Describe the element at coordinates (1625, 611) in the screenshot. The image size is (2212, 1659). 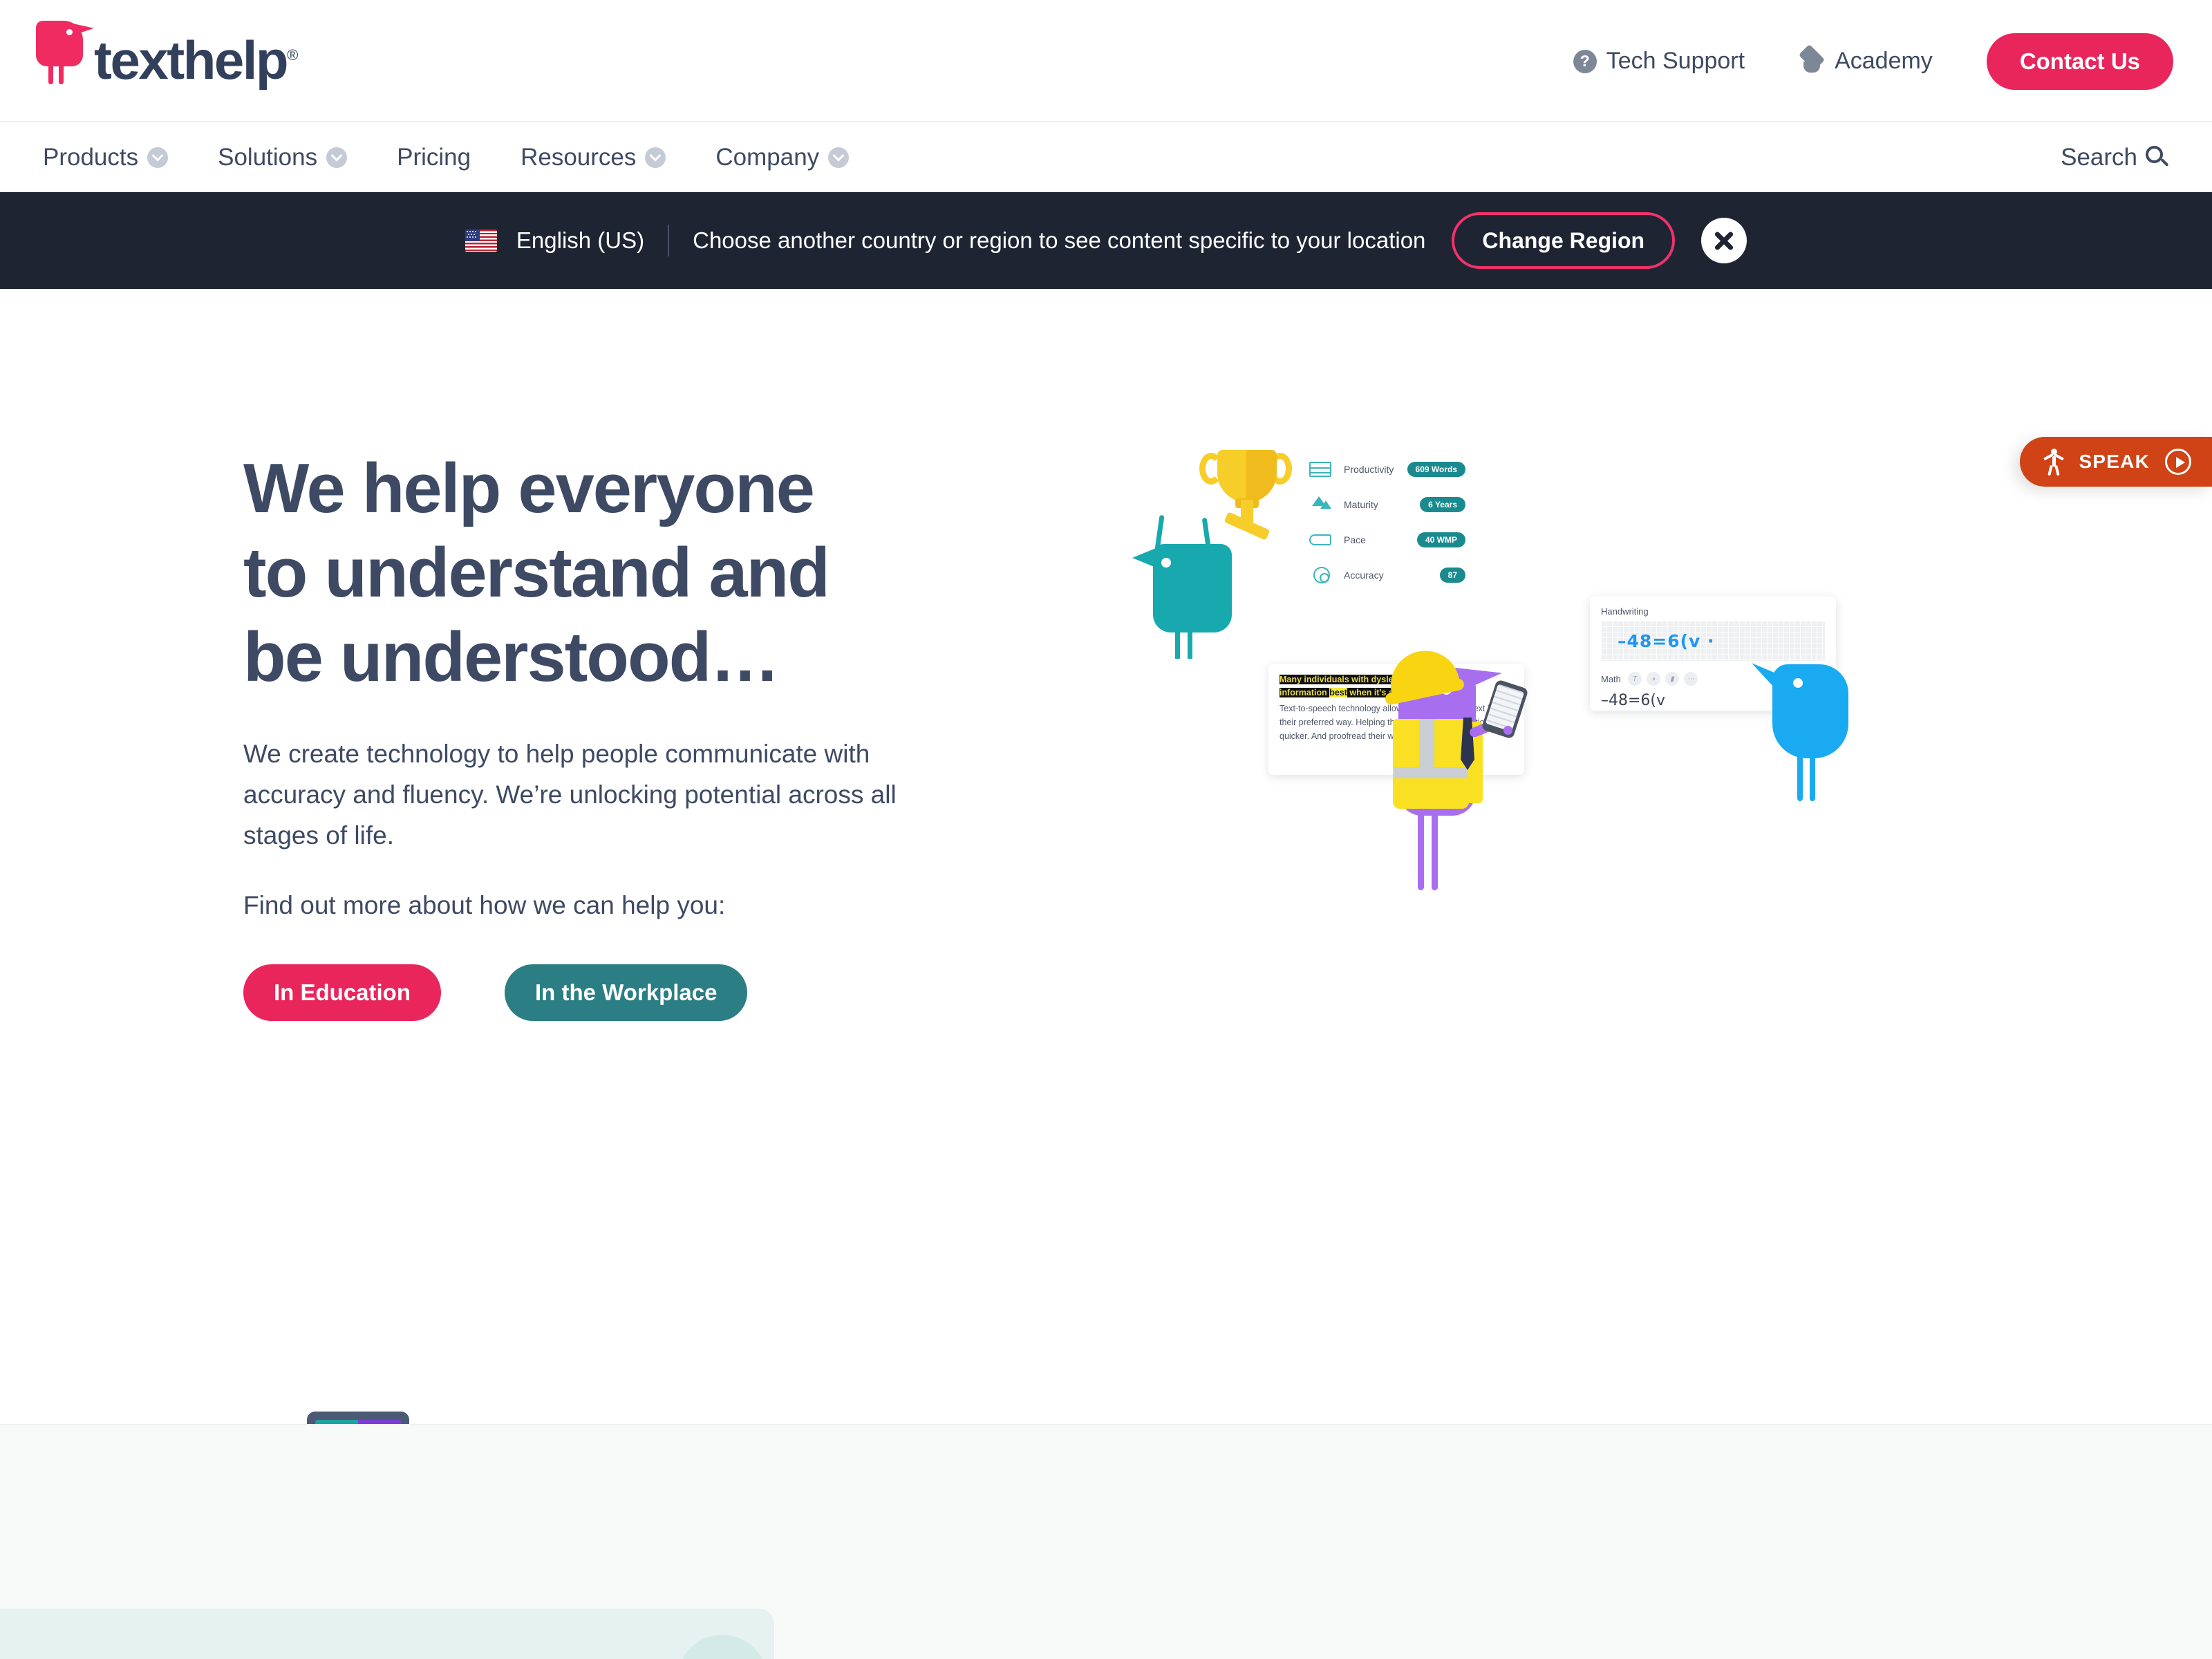
I see `handwriting-label: Handwriting` at that location.